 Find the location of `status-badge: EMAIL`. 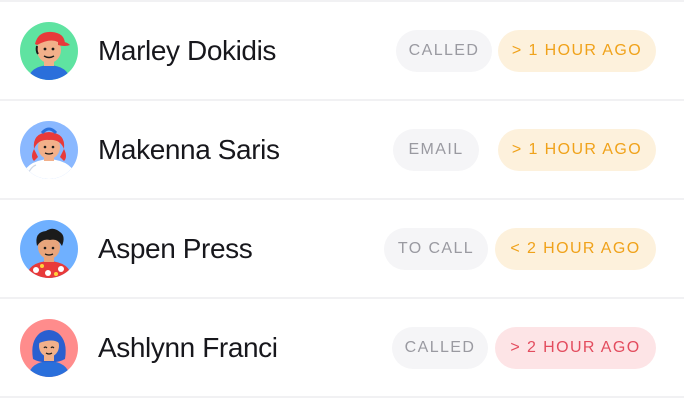

status-badge: EMAIL is located at coordinates (436, 149).